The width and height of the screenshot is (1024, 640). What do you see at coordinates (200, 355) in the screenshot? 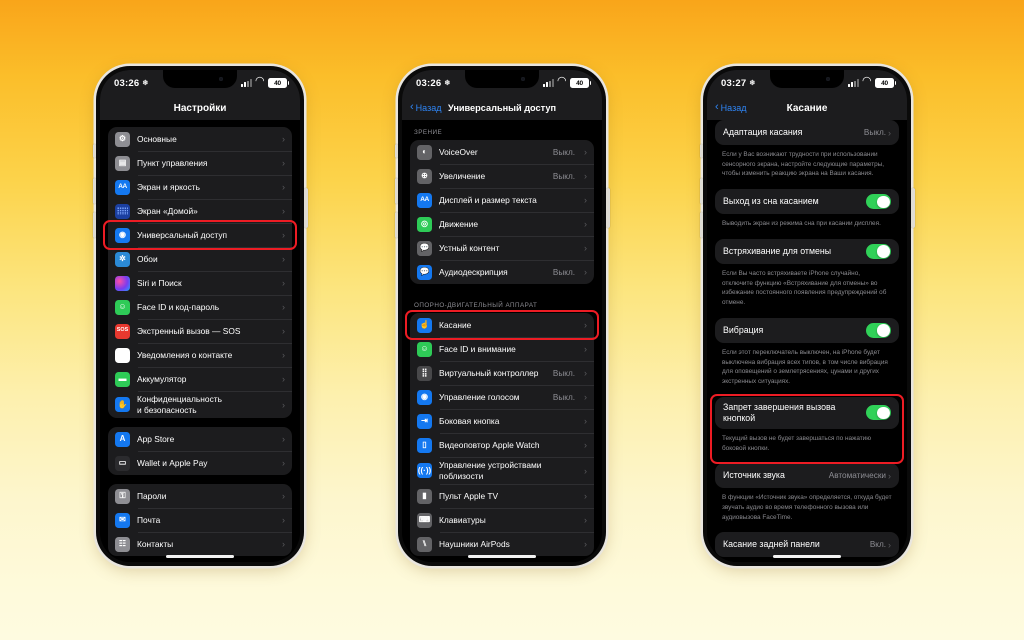
I see `list-item-уведомления-о-контакте: ✺ Уведомления о контакте ›` at bounding box center [200, 355].